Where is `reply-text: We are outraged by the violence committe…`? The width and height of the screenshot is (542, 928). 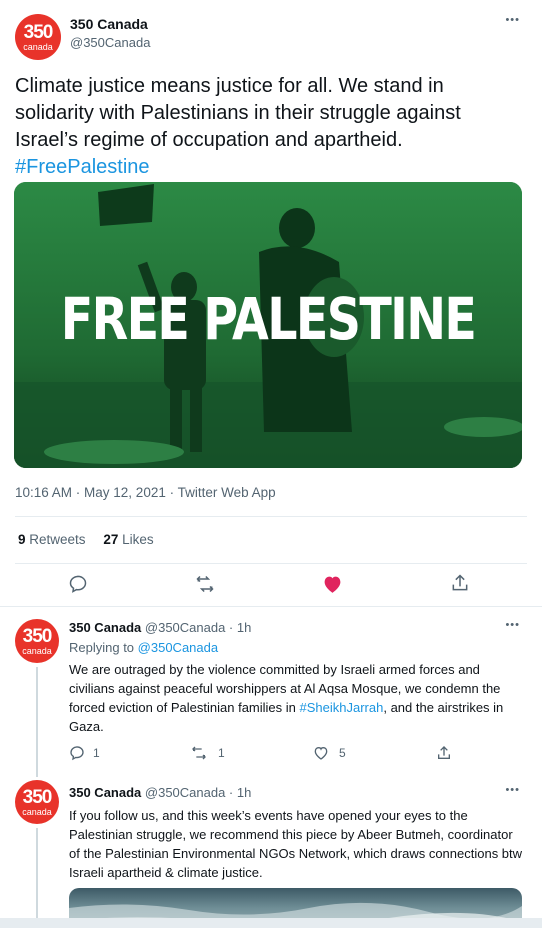
reply-text: We are outraged by the violence committe… is located at coordinates (286, 698).